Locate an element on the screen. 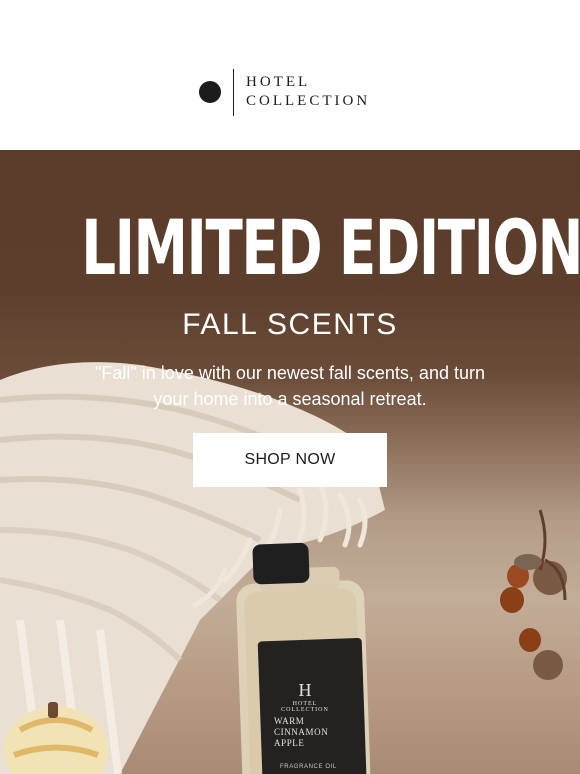 Image resolution: width=580 pixels, height=774 pixels. hero-subtitle: FALL SCENTS is located at coordinates (290, 324).